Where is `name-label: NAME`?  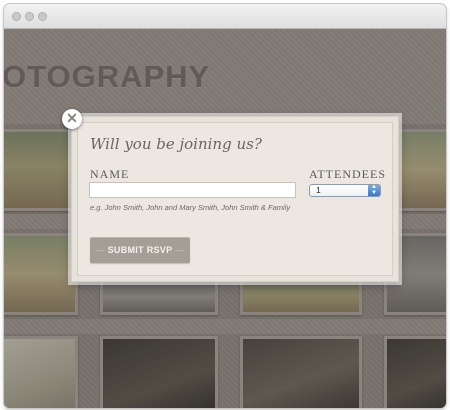 name-label: NAME is located at coordinates (110, 174).